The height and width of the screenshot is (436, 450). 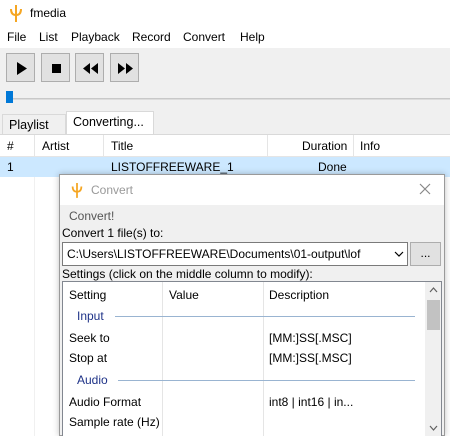 What do you see at coordinates (433, 428) in the screenshot?
I see `scroll-down-icon` at bounding box center [433, 428].